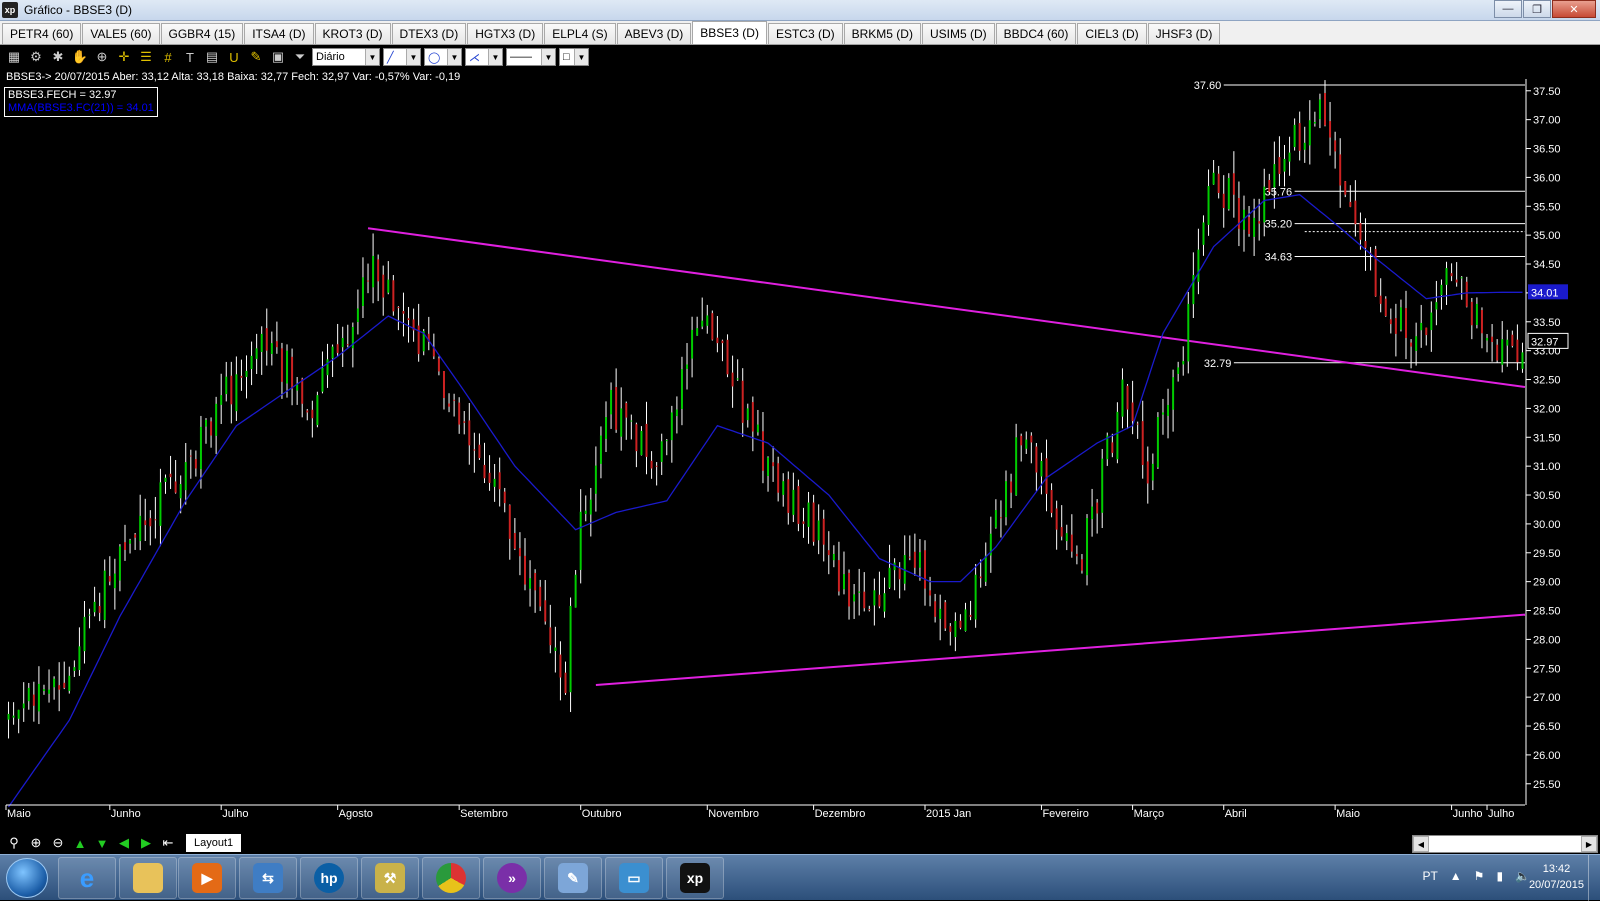 The height and width of the screenshot is (901, 1600). I want to click on gear-icon: ⚙, so click(36, 57).